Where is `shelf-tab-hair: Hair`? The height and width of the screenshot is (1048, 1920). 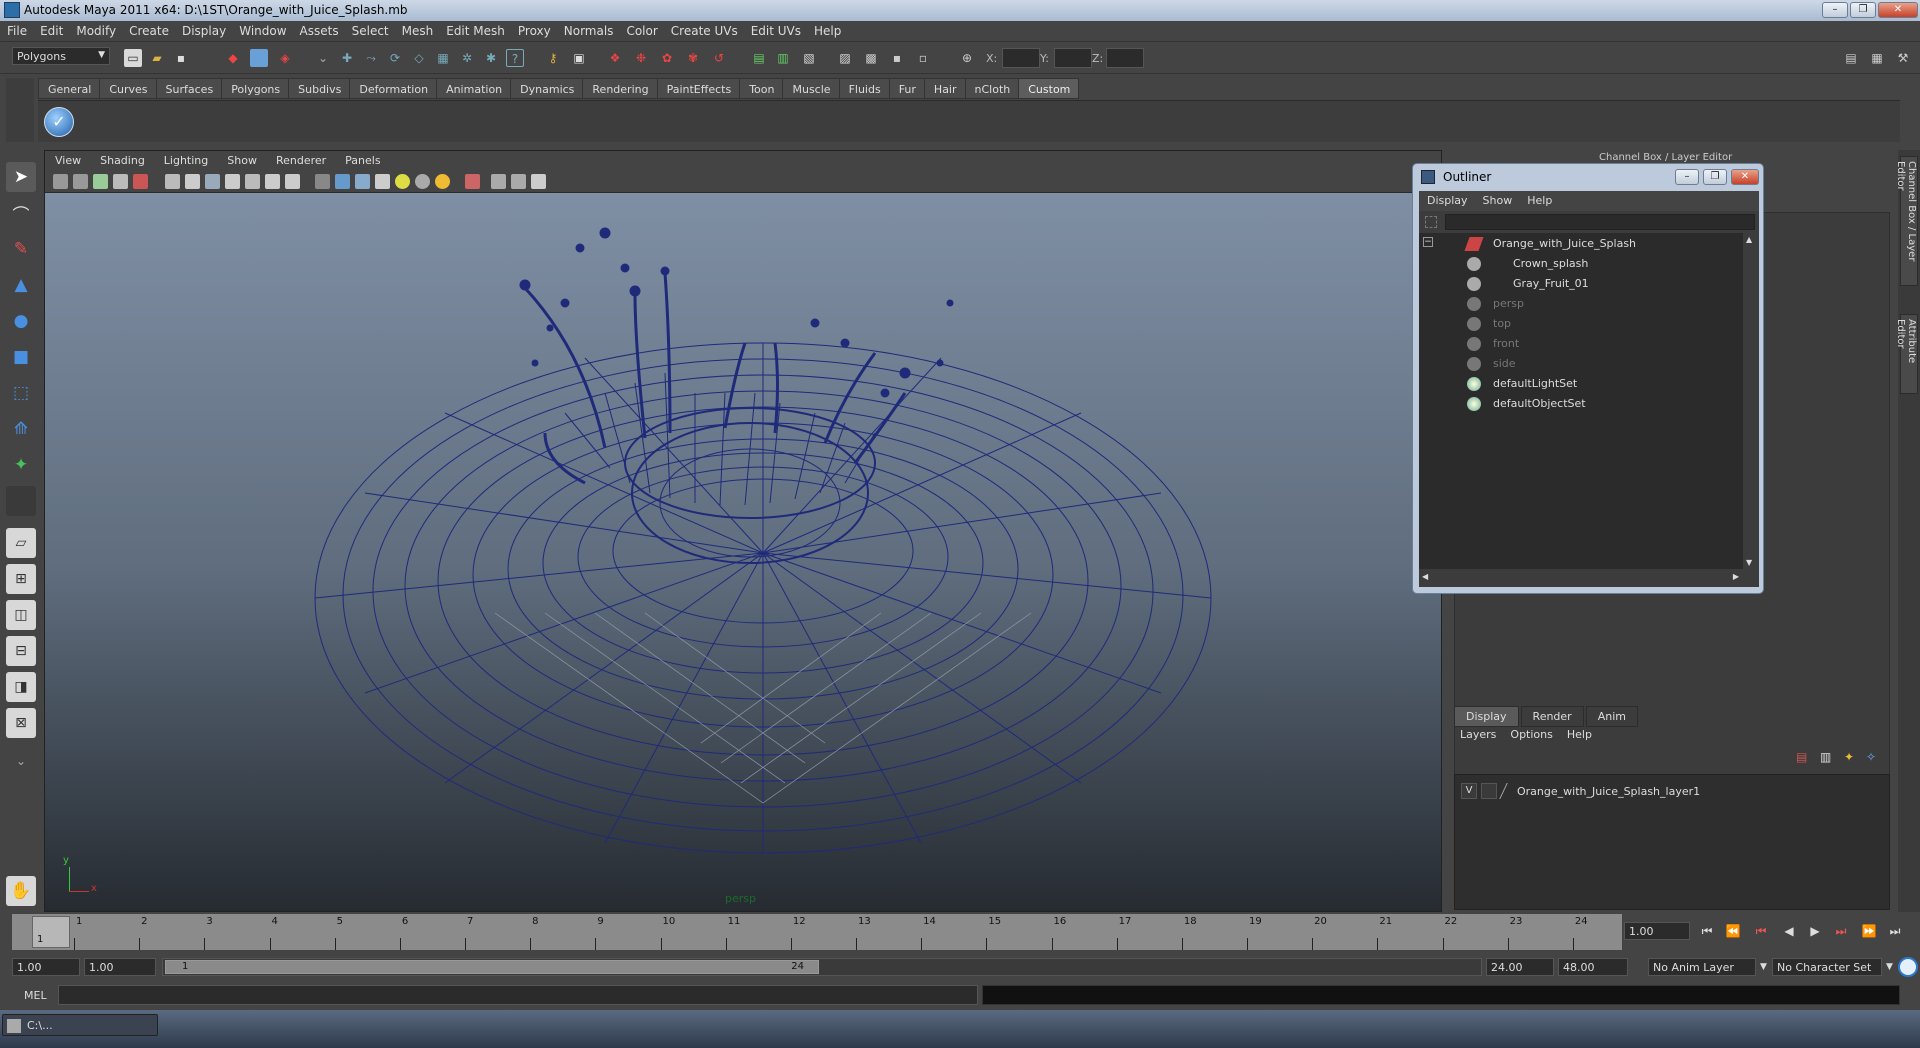 shelf-tab-hair: Hair is located at coordinates (944, 88).